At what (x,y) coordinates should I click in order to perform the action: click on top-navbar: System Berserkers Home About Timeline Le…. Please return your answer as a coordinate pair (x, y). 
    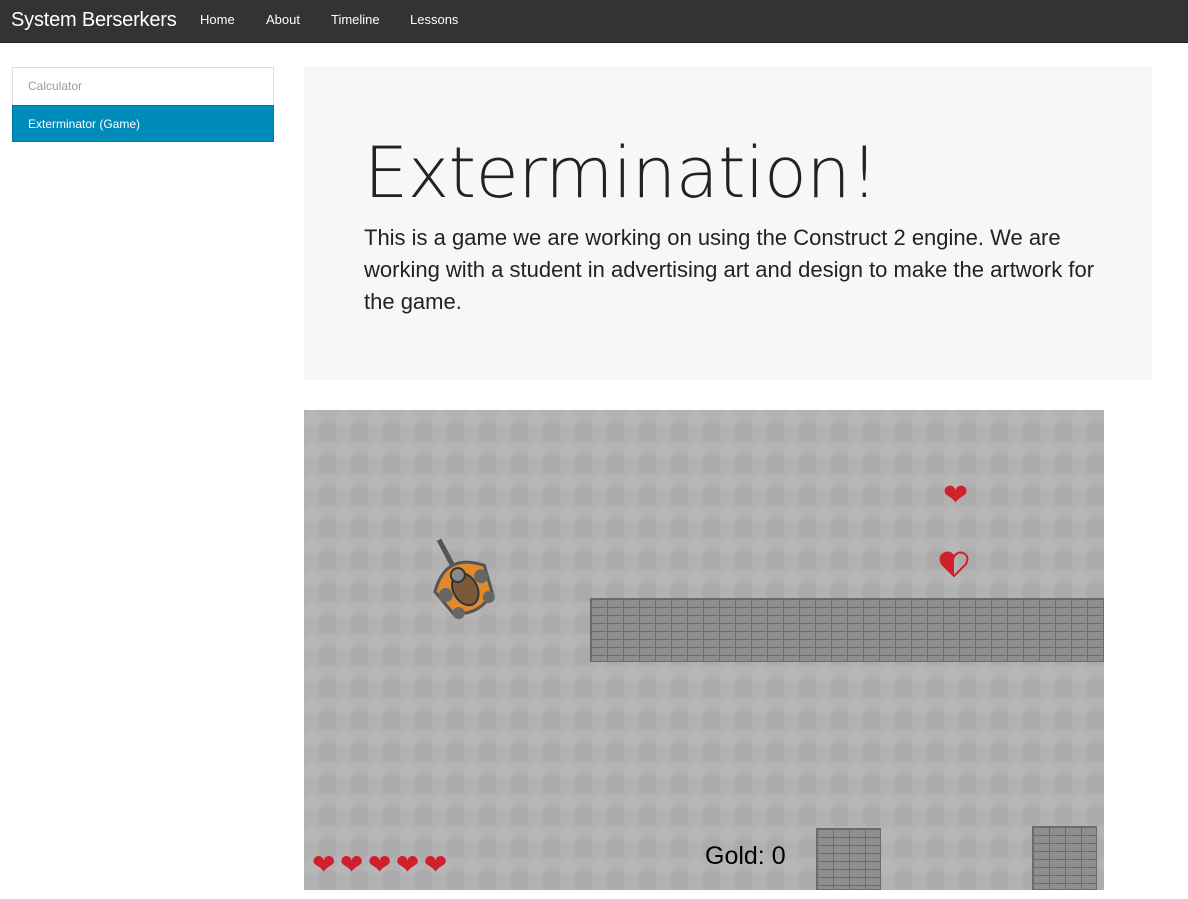
    Looking at the image, I should click on (594, 21).